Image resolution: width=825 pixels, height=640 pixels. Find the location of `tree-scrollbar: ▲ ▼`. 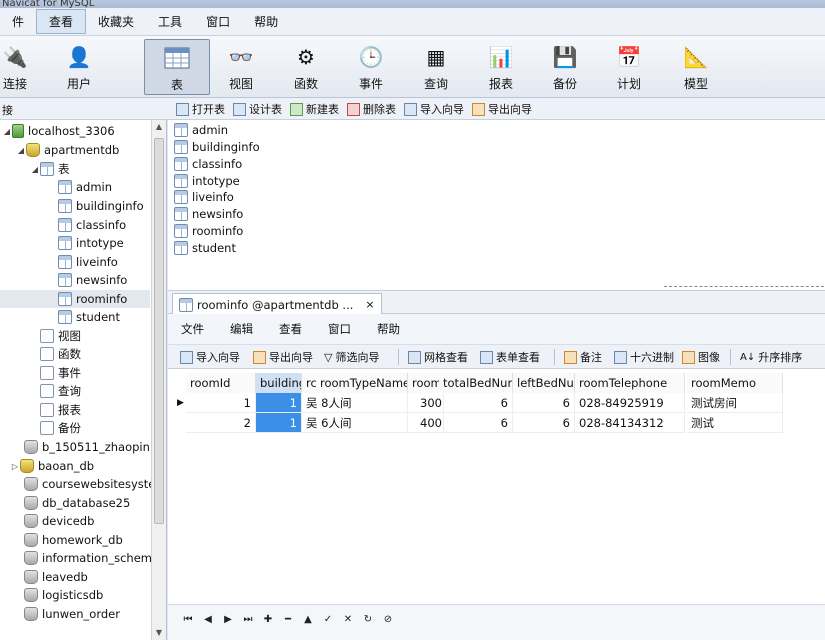

tree-scrollbar: ▲ ▼ is located at coordinates (158, 380).